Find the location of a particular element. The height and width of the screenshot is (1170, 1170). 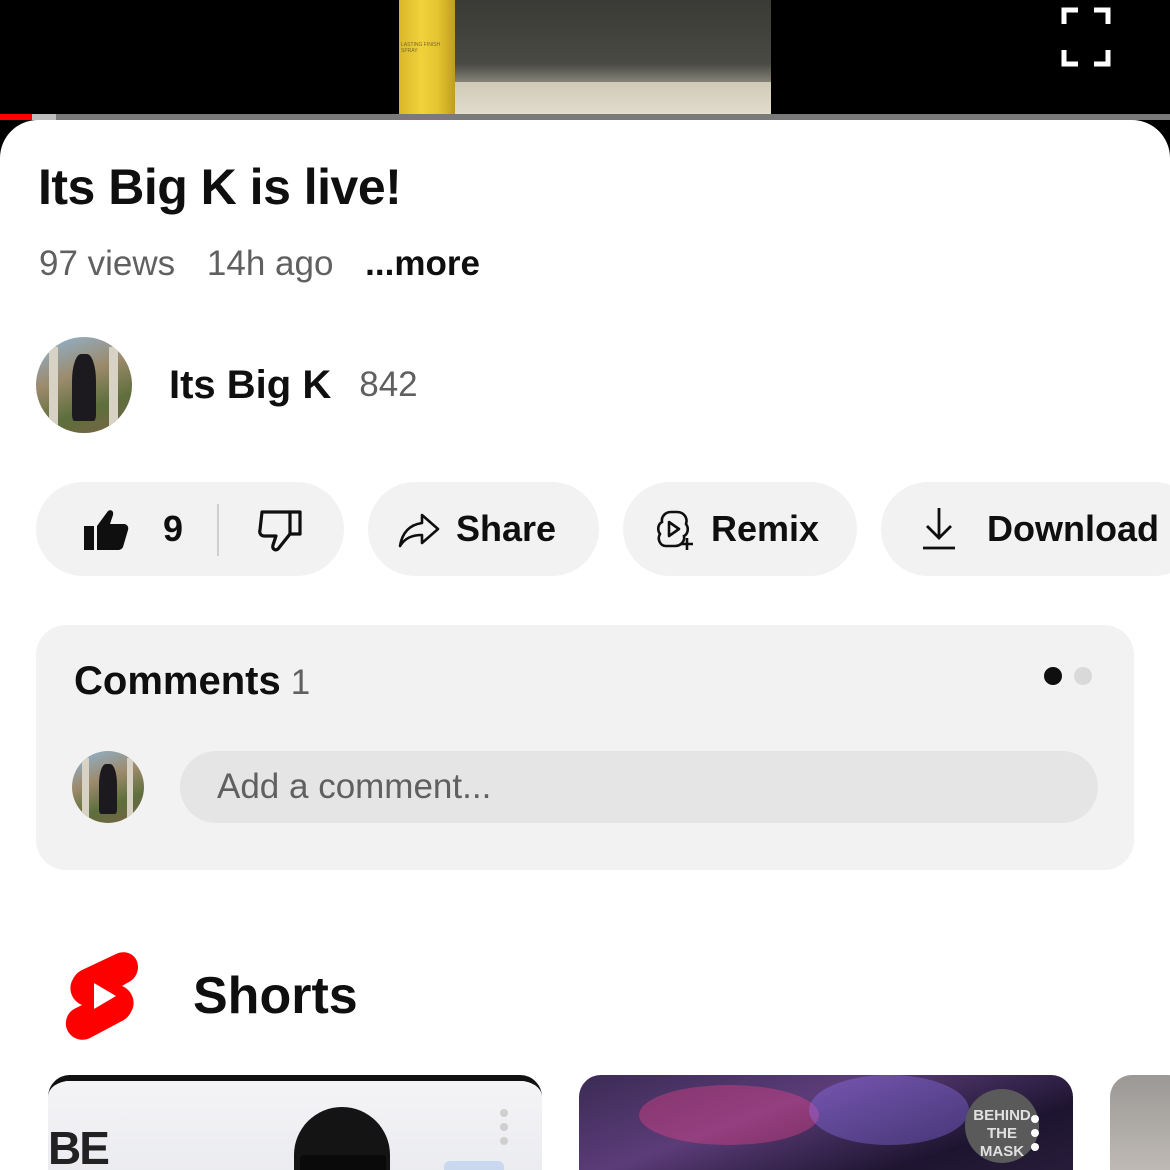

comments-heading: Comments 1 is located at coordinates (192, 681).